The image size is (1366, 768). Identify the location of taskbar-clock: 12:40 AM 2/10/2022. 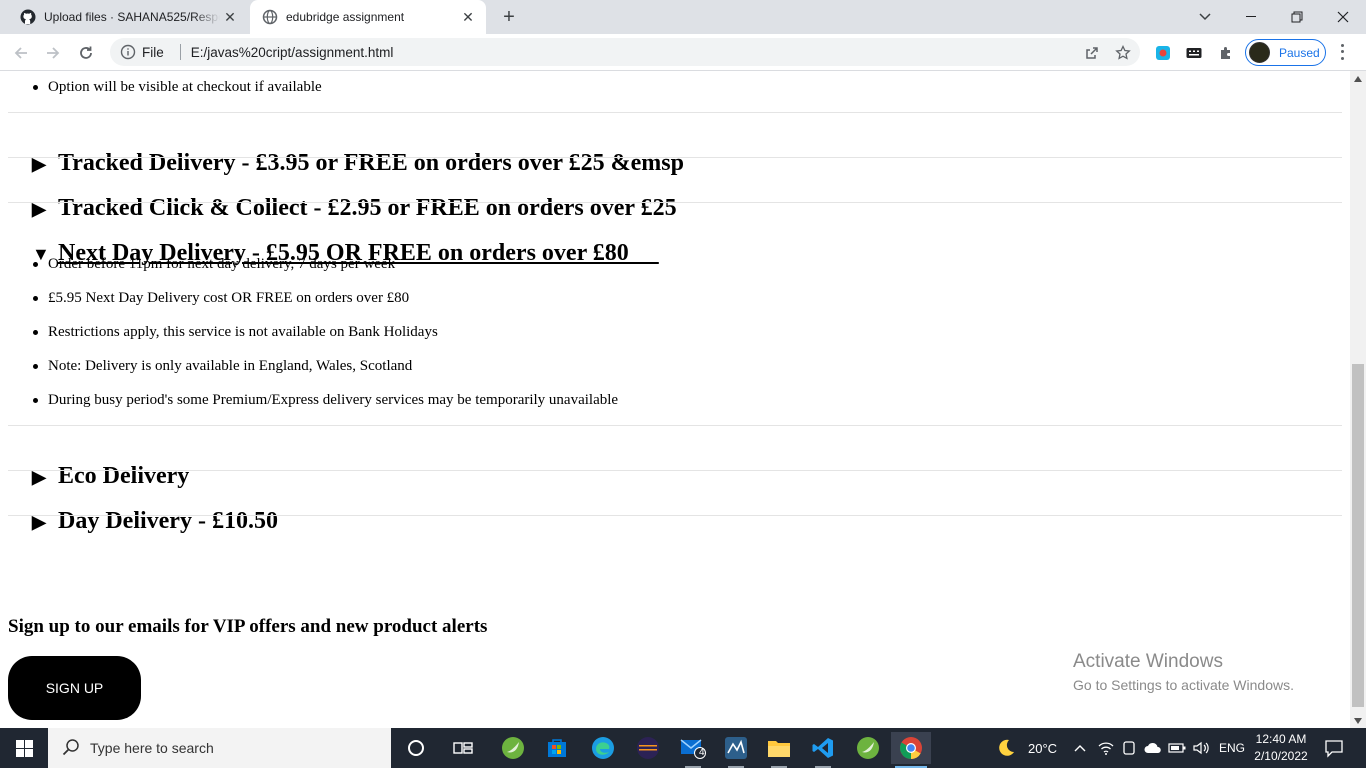
(1281, 748).